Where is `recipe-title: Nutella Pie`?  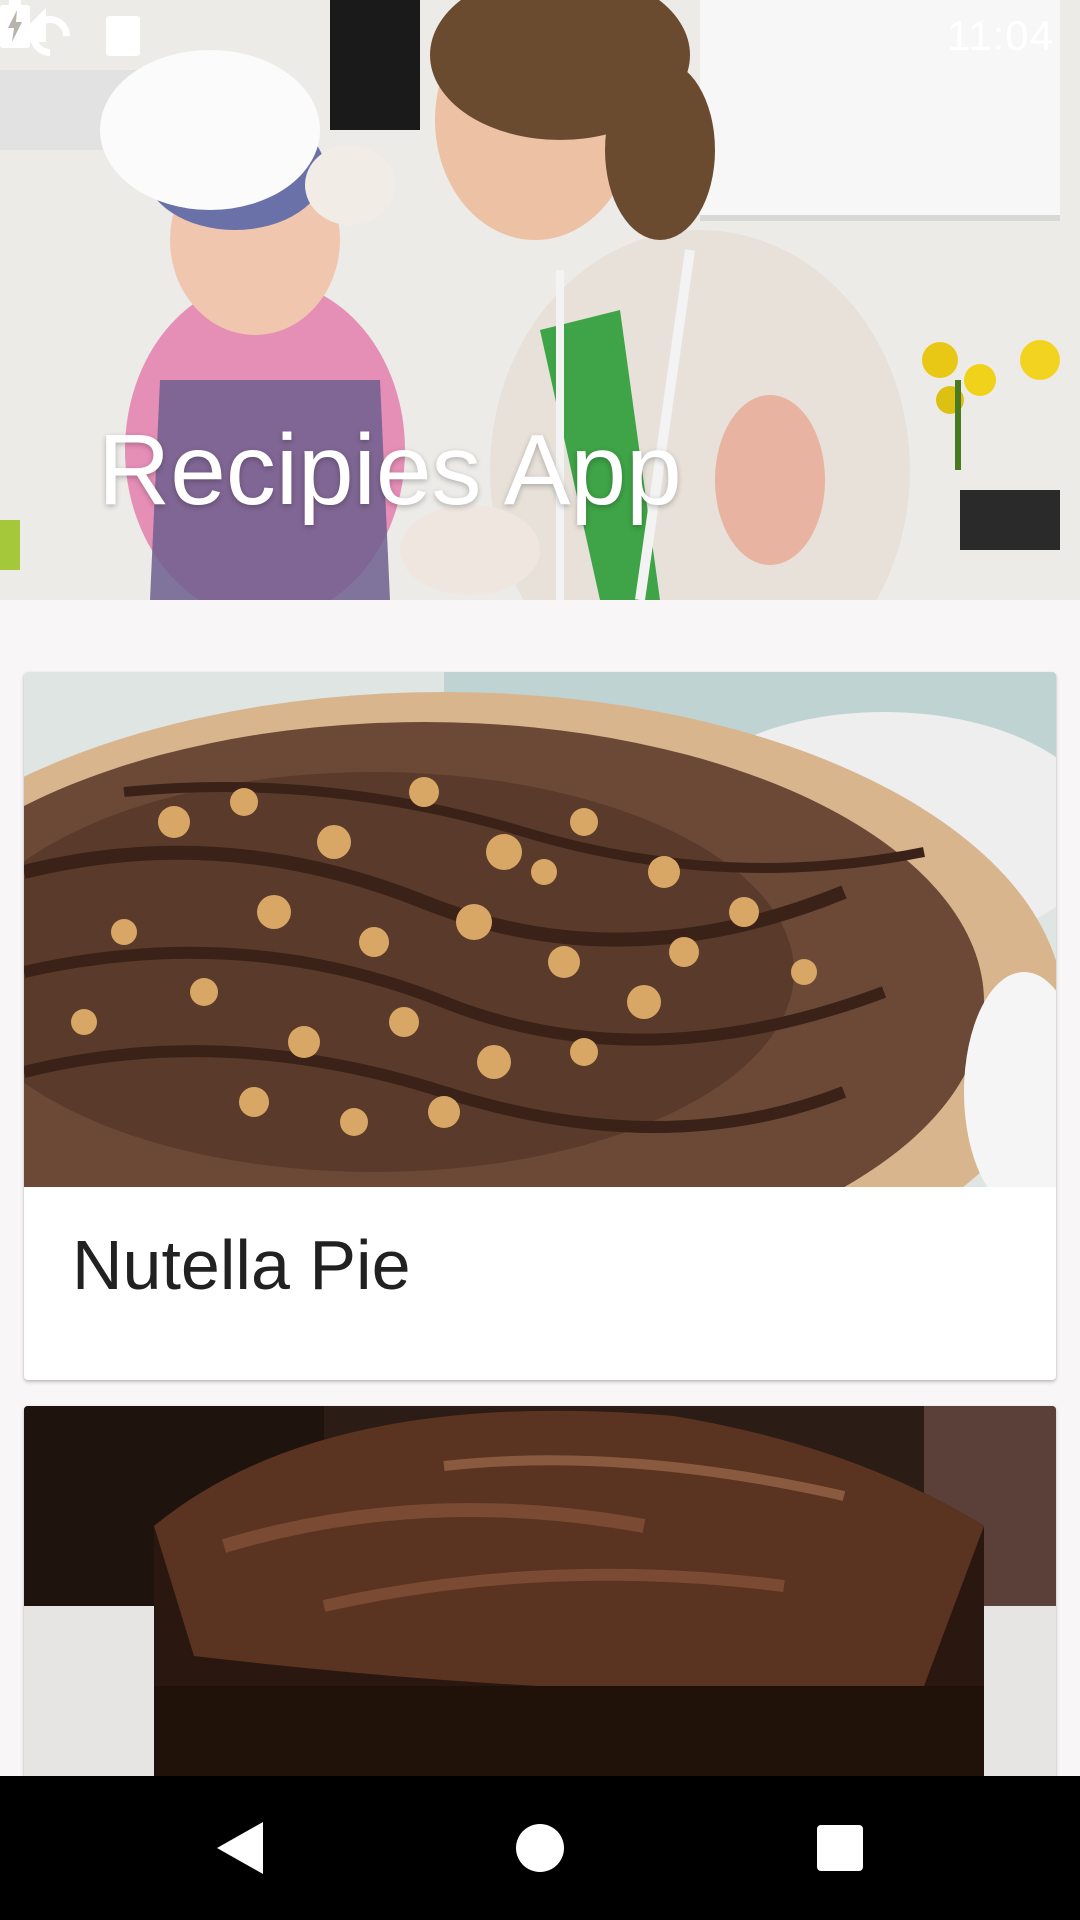
recipe-title: Nutella Pie is located at coordinates (241, 1265).